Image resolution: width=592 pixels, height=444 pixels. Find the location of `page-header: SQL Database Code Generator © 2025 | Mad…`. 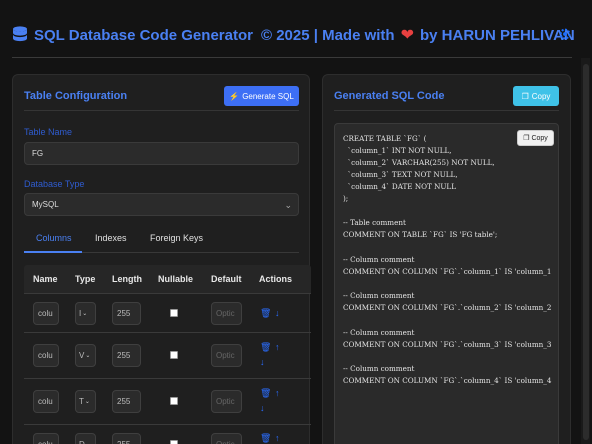

page-header: SQL Database Code Generator © 2025 | Mad… is located at coordinates (296, 29).